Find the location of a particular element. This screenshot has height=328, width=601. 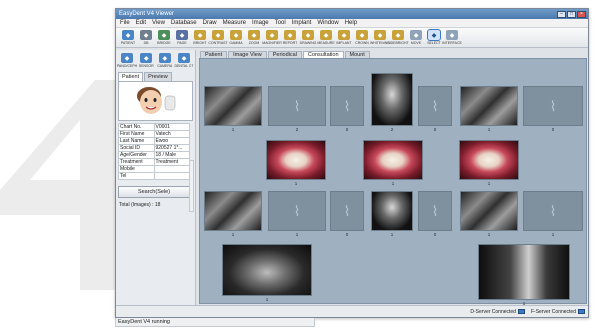

menu-database: Database is located at coordinates (184, 23).